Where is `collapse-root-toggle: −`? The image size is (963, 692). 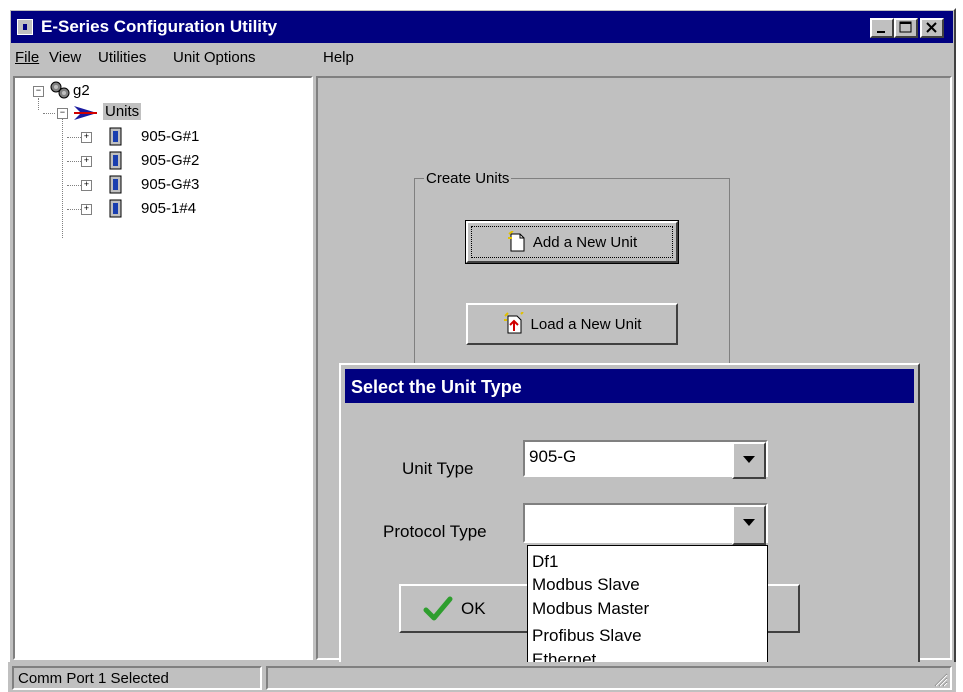 collapse-root-toggle: − is located at coordinates (38, 91).